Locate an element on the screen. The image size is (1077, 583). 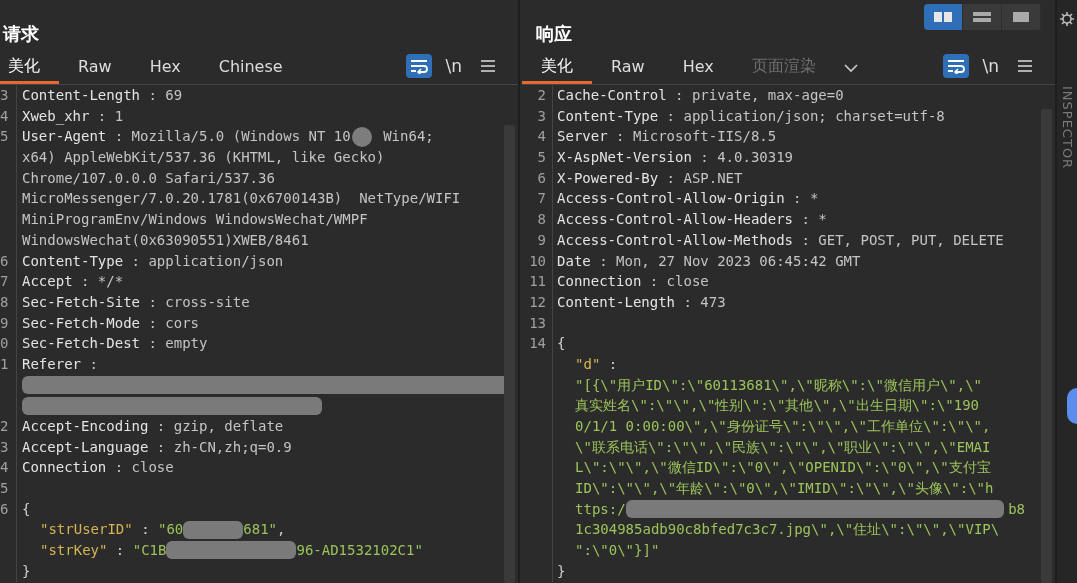
code-line: Content-Type : application/json is located at coordinates (153, 261).